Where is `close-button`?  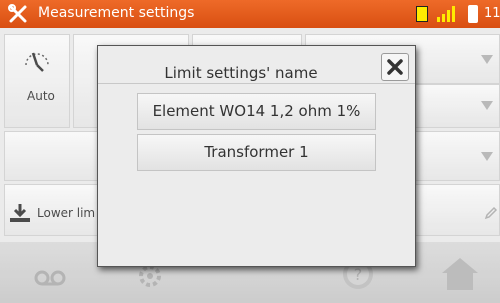 close-button is located at coordinates (395, 67).